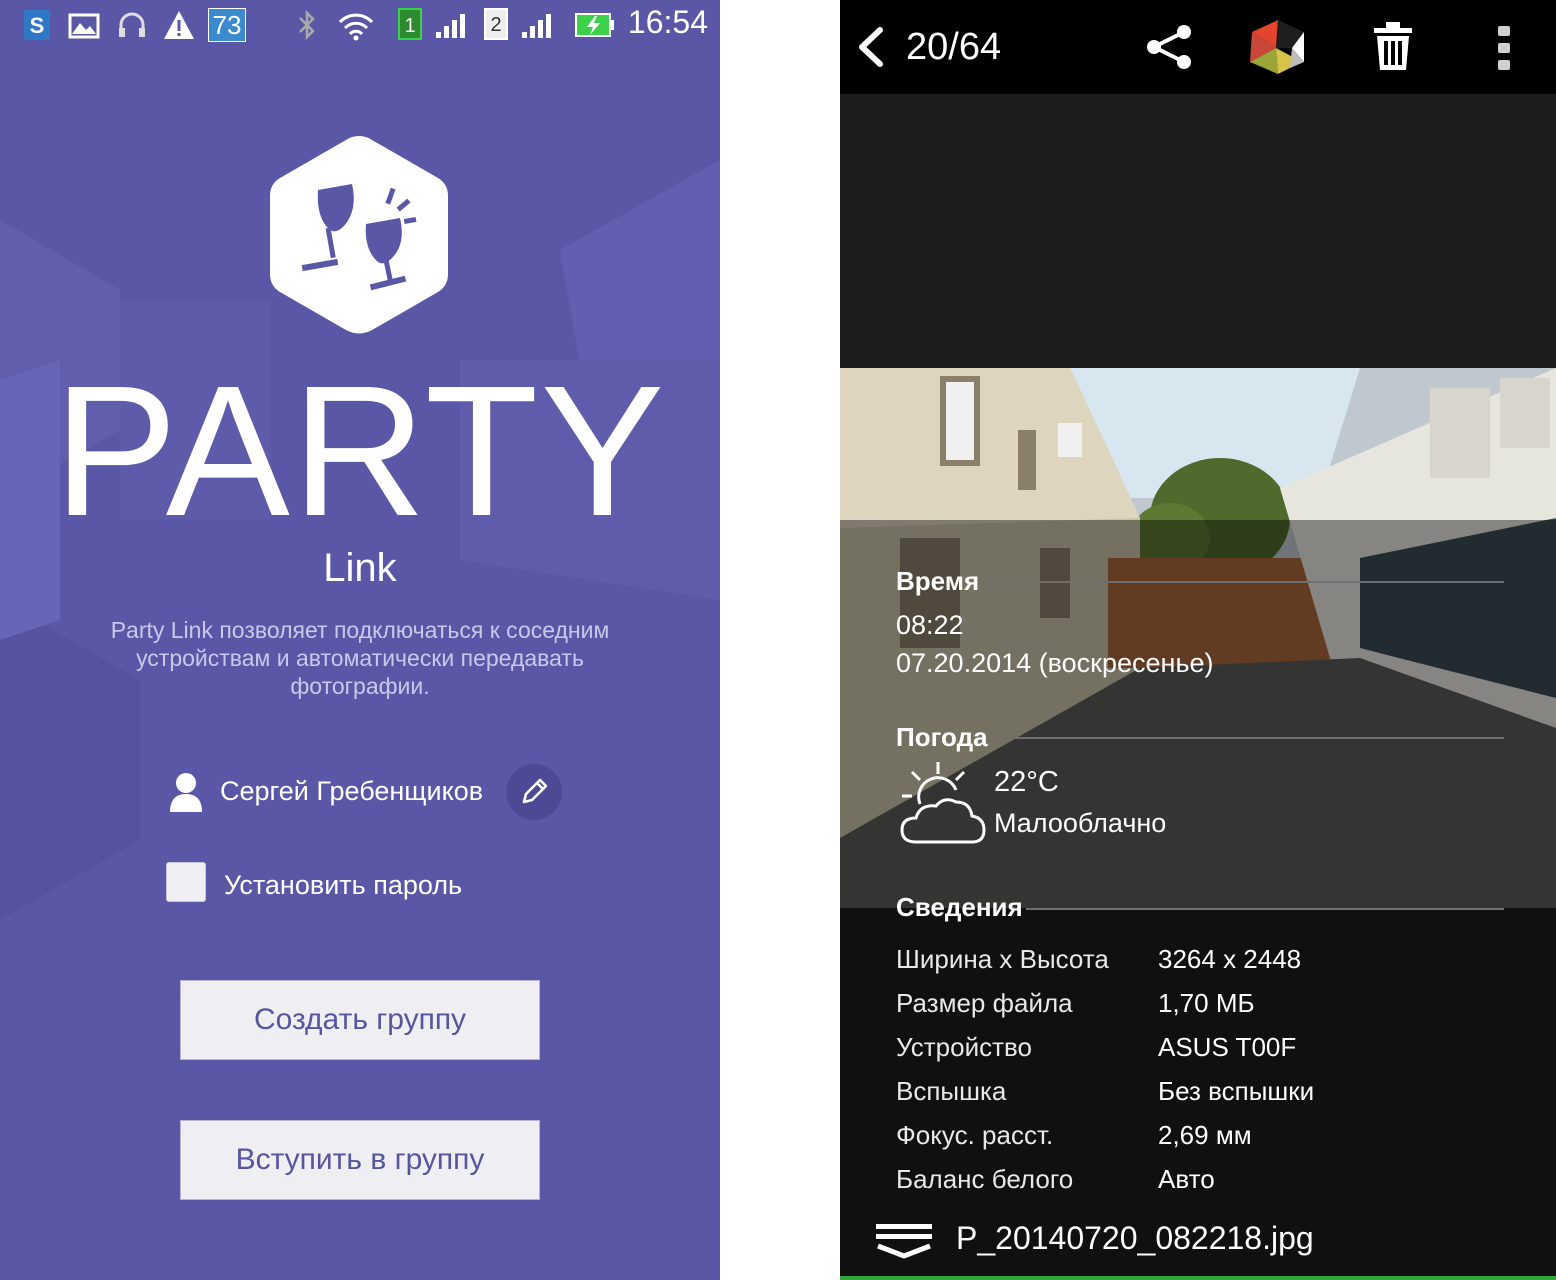 Image resolution: width=1556 pixels, height=1280 pixels. What do you see at coordinates (343, 885) in the screenshot?
I see `set-password-label: Установить пароль` at bounding box center [343, 885].